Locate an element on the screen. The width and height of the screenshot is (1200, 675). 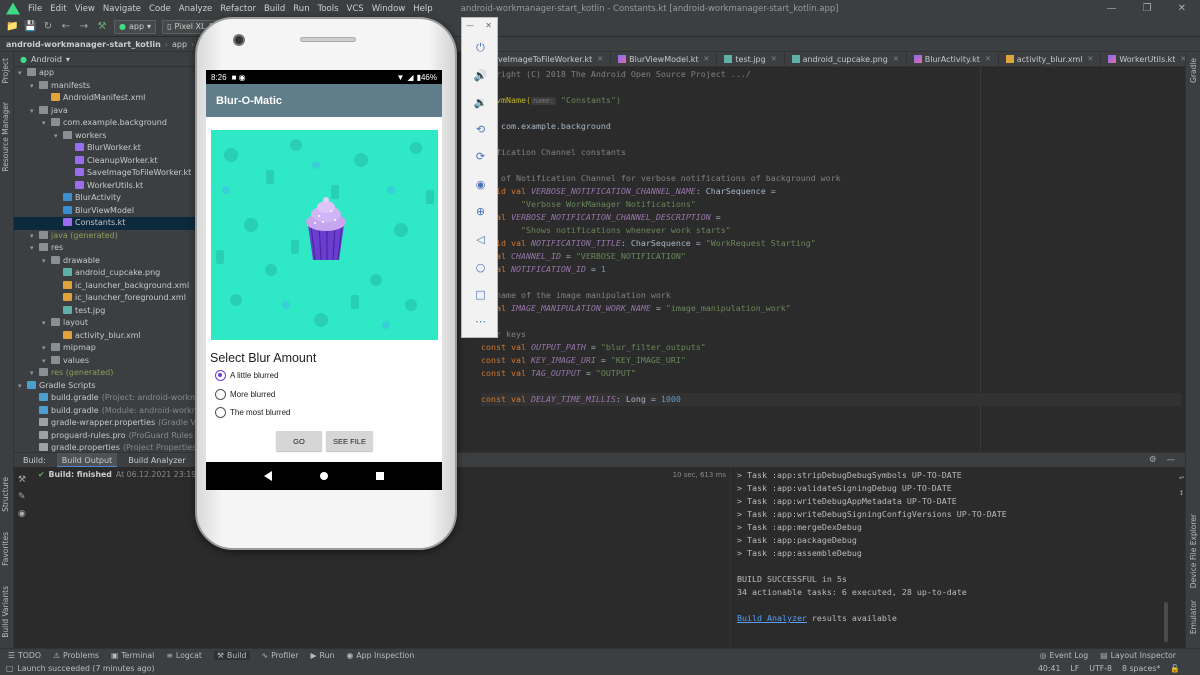
menu-build: Build is located at coordinates (274, 9).